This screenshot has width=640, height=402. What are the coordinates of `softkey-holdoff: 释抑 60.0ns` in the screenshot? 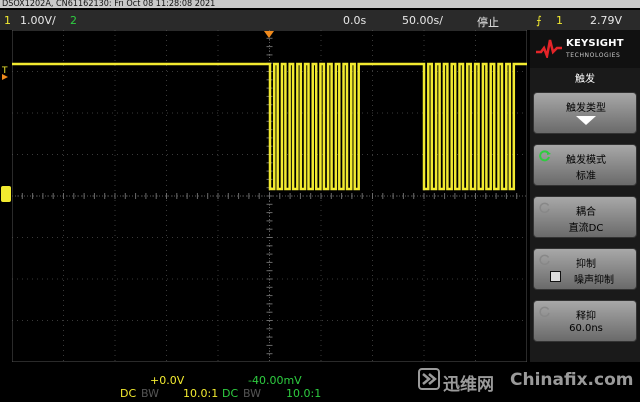 It's located at (585, 321).